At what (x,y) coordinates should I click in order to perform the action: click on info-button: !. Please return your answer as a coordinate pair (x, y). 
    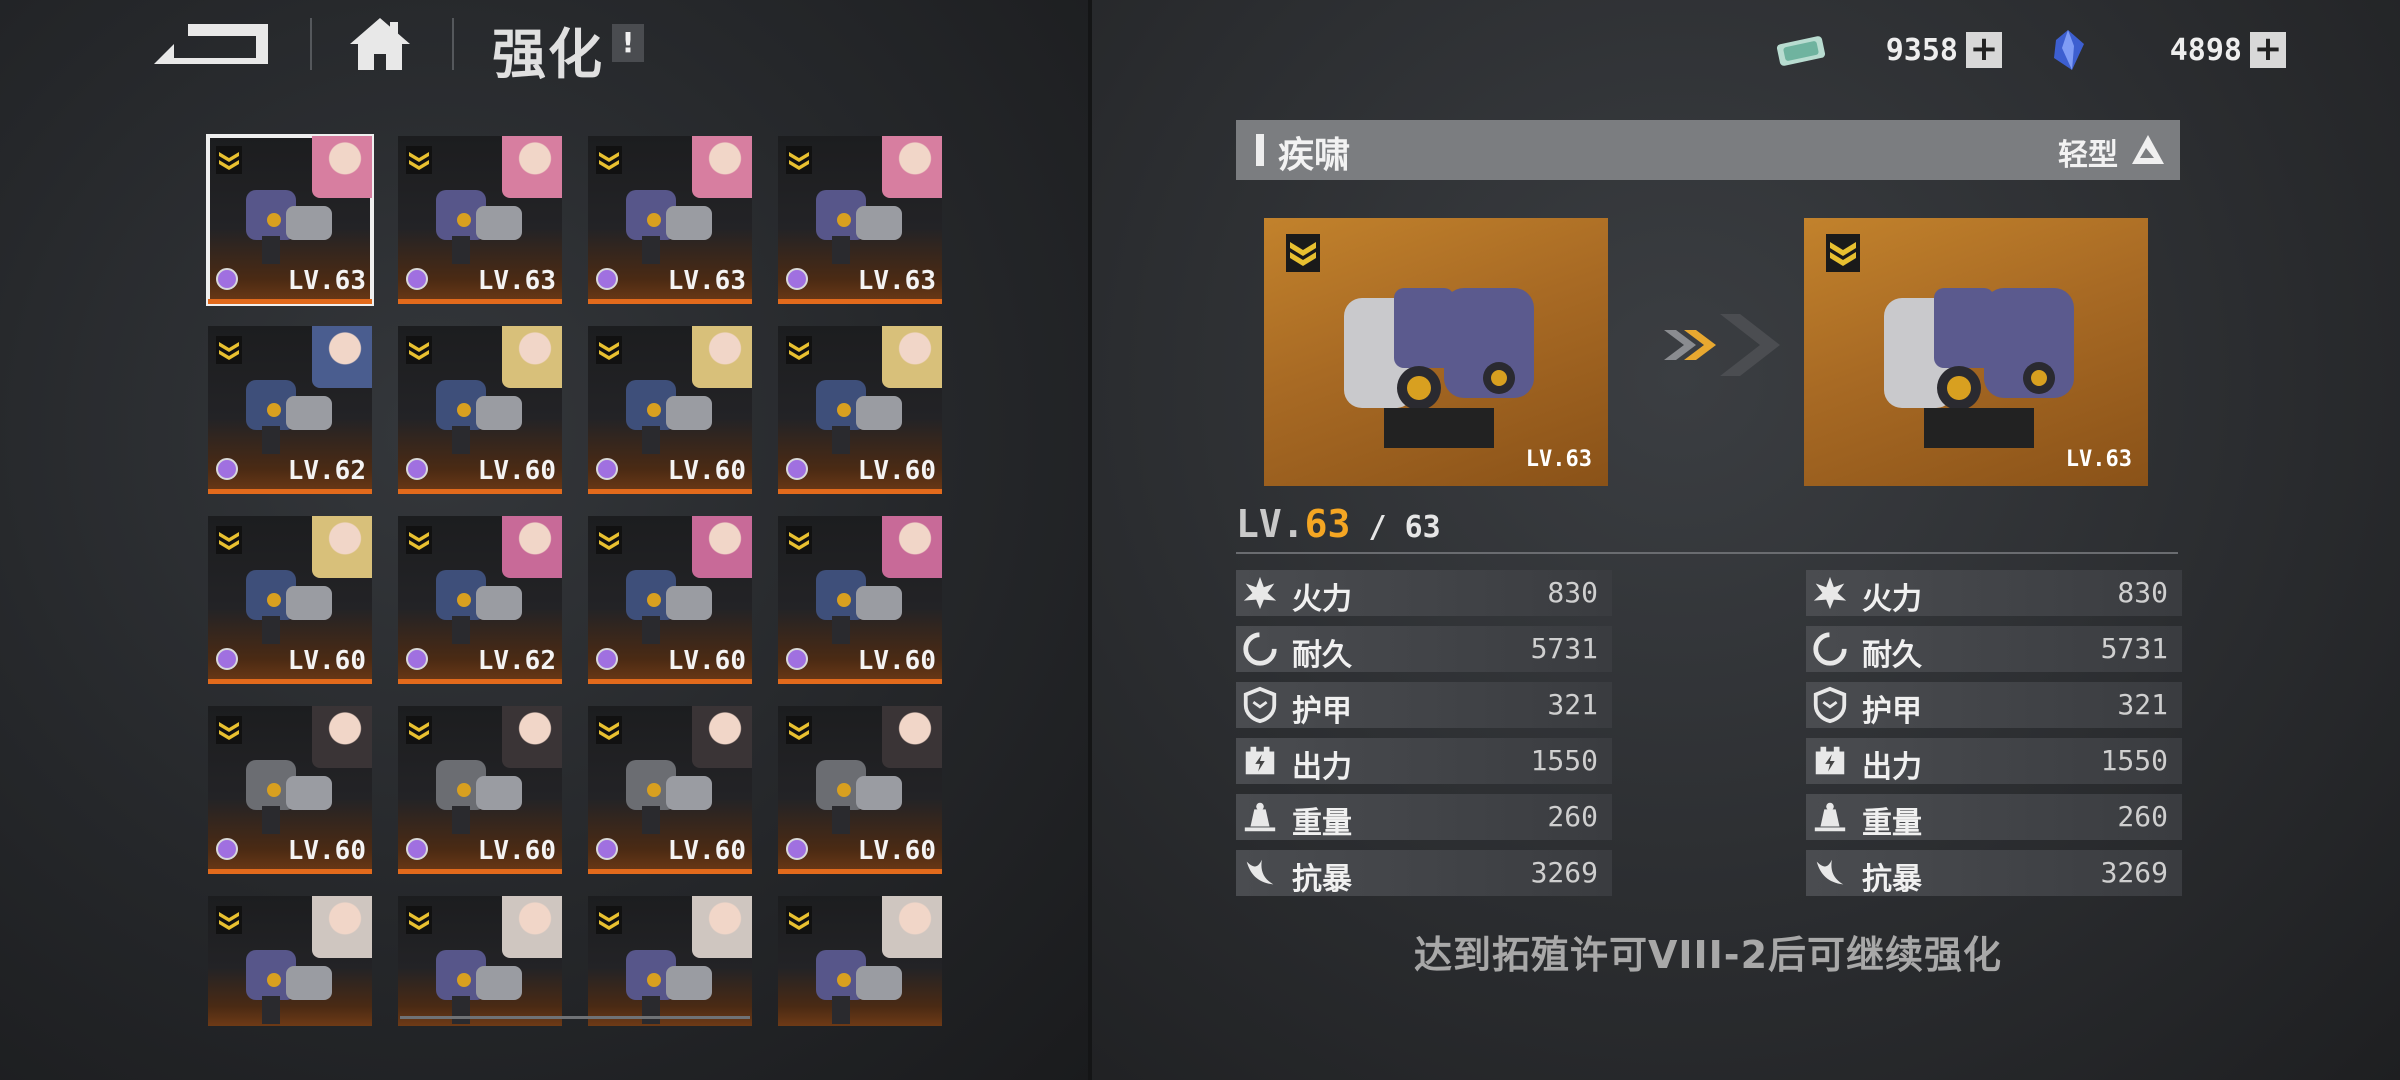
    Looking at the image, I should click on (628, 43).